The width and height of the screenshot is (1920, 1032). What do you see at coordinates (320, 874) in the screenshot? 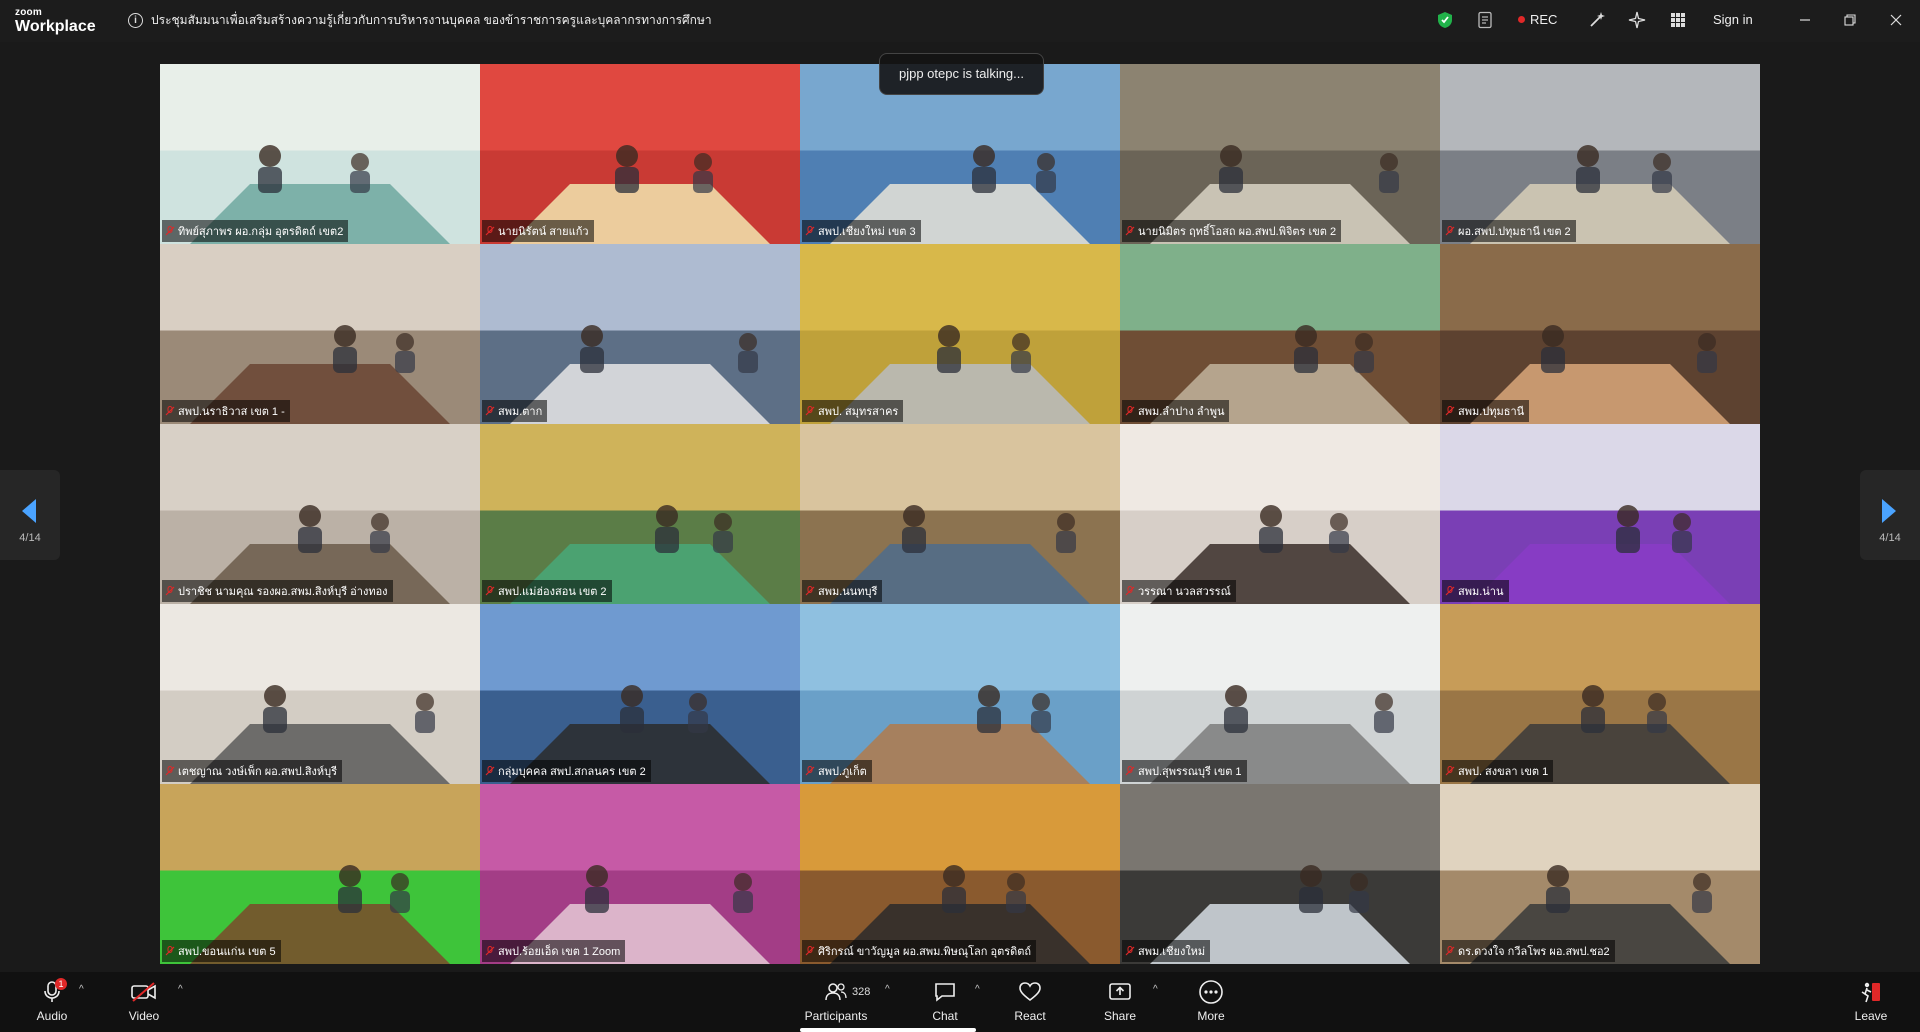
I see `participant-video-tile: สพป.ขอนแก่น เขต 5` at bounding box center [320, 874].